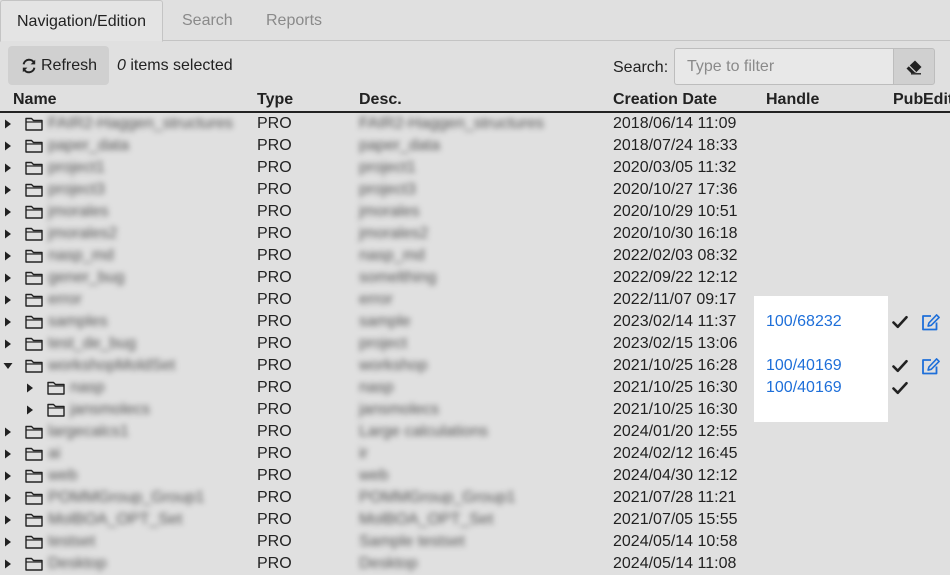  What do you see at coordinates (792, 100) in the screenshot?
I see `column-header-handle: Handle` at bounding box center [792, 100].